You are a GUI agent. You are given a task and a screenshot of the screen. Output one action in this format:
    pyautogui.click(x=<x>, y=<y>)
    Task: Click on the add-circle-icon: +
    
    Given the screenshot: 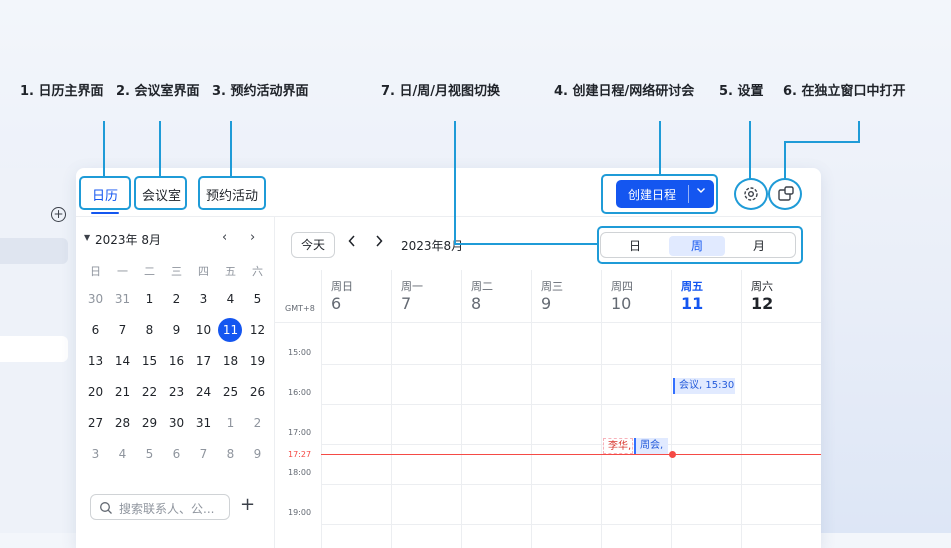 What is the action you would take?
    pyautogui.click(x=58, y=214)
    